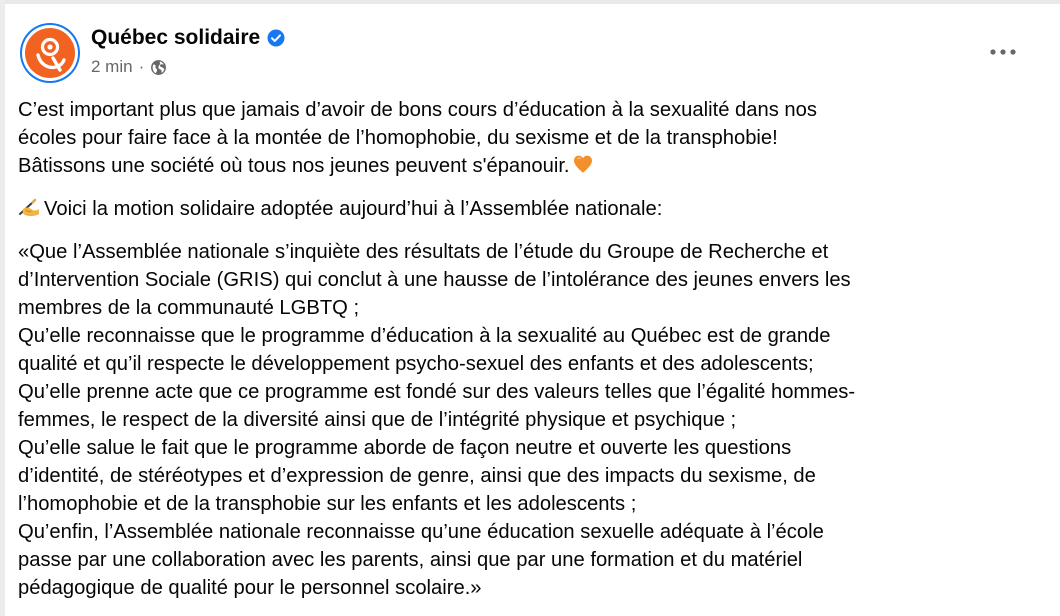  I want to click on more-options-button, so click(1003, 52).